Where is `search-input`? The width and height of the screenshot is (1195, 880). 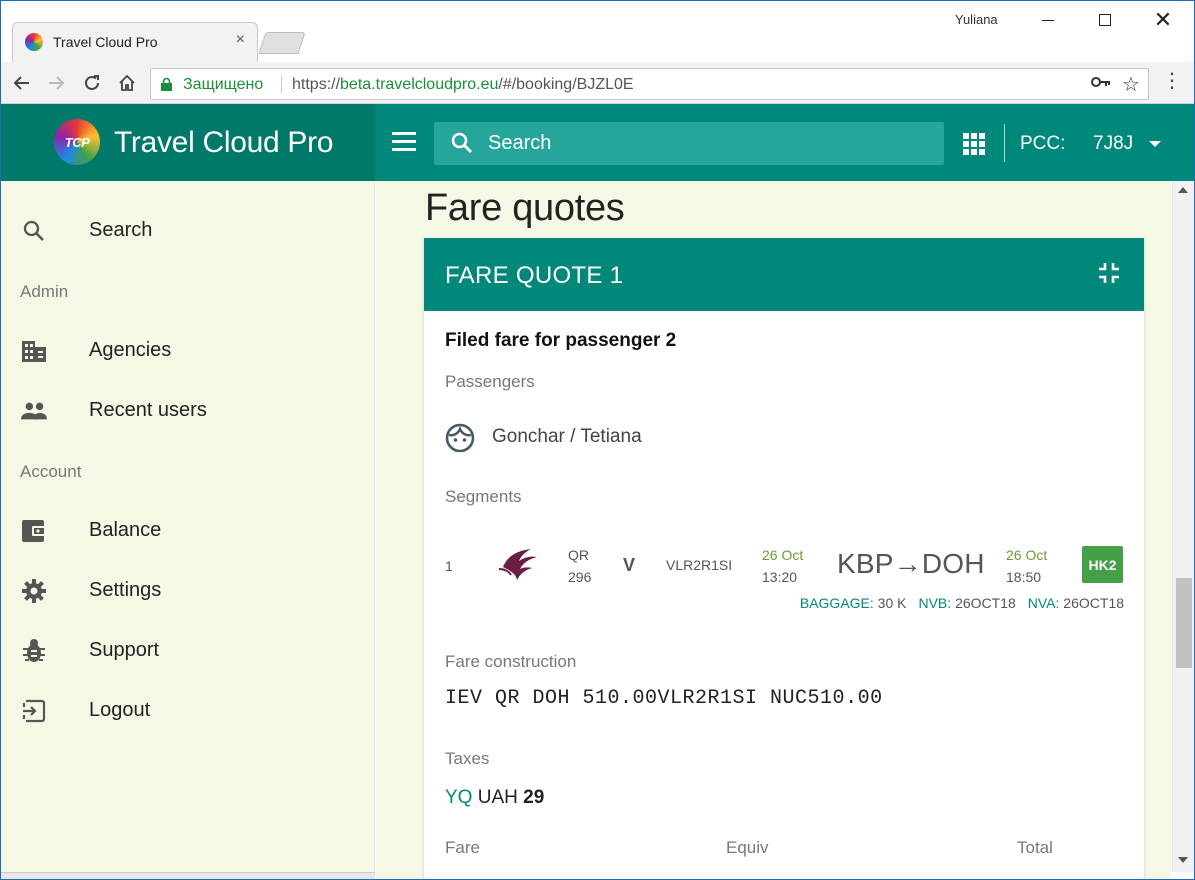 search-input is located at coordinates (708, 143).